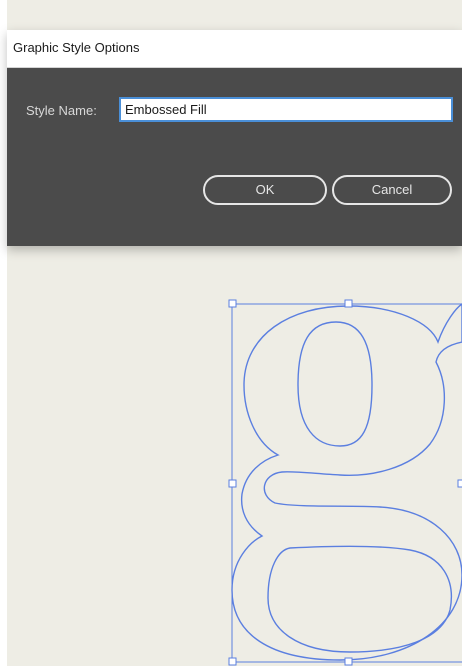 This screenshot has width=462, height=666. What do you see at coordinates (286, 109) in the screenshot?
I see `style-name-input` at bounding box center [286, 109].